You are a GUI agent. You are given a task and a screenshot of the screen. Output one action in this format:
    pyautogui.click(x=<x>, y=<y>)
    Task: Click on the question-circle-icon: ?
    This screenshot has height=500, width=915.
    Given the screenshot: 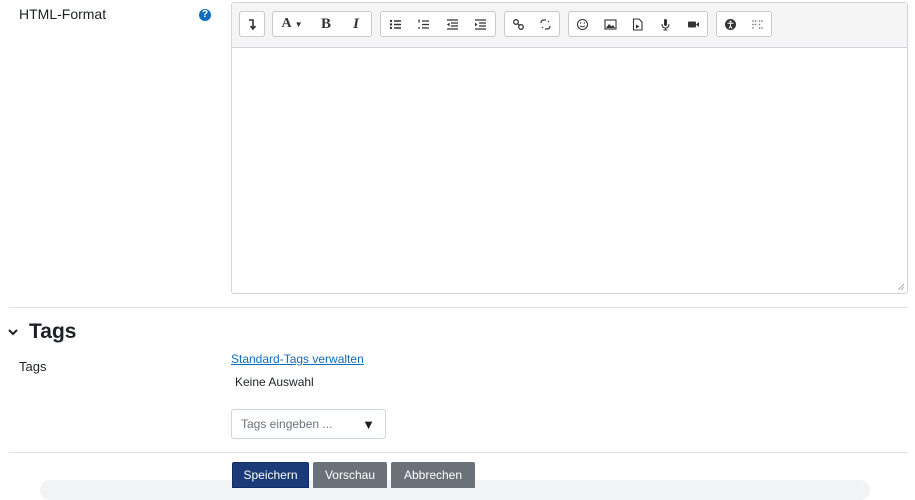 What is the action you would take?
    pyautogui.click(x=205, y=15)
    